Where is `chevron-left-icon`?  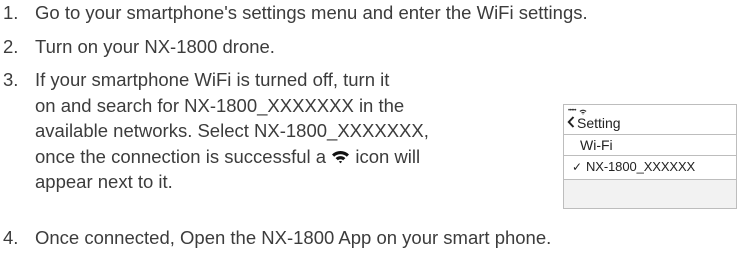
chevron-left-icon is located at coordinates (572, 123).